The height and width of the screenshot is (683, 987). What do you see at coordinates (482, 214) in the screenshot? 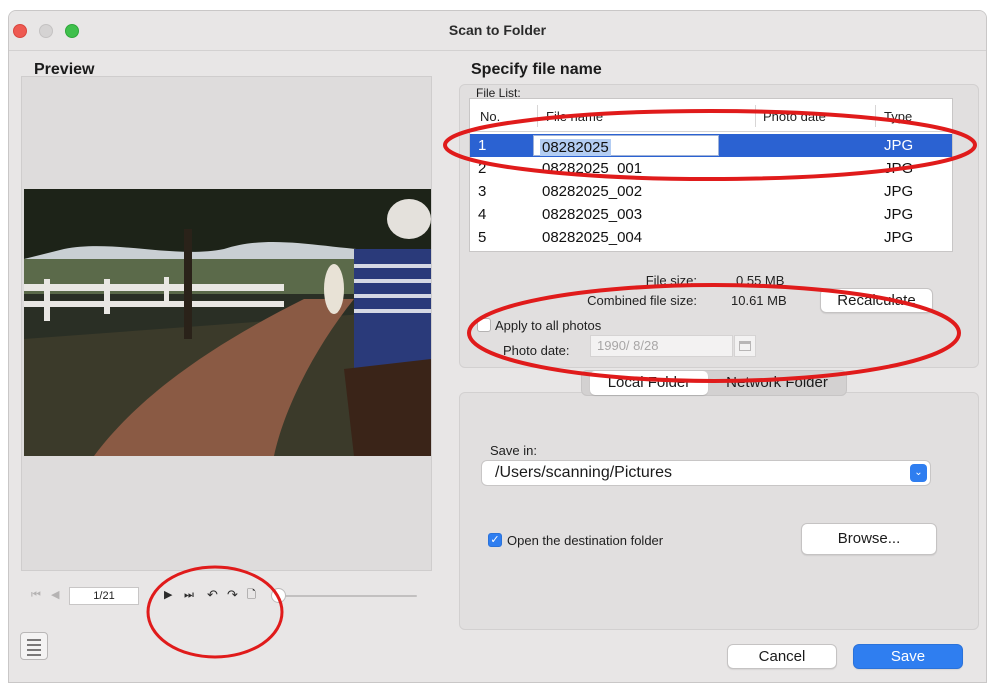
I see `row-number: 4` at bounding box center [482, 214].